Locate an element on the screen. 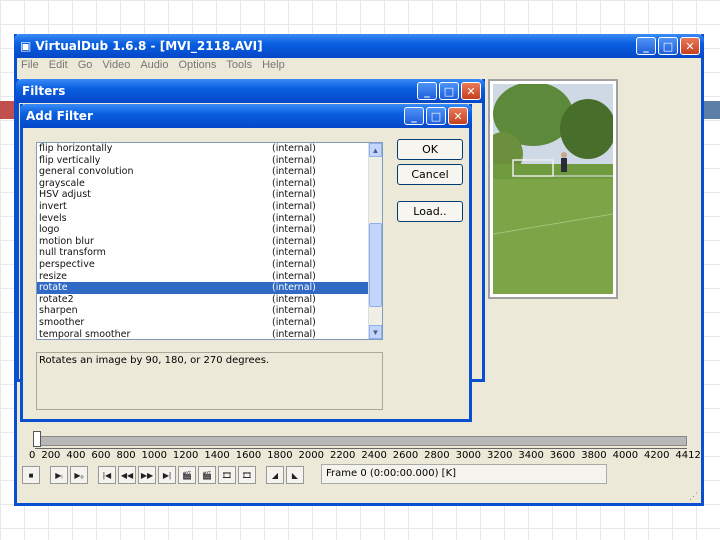  filters-titlebar: Filters _ □ ✕ is located at coordinates (250, 91).